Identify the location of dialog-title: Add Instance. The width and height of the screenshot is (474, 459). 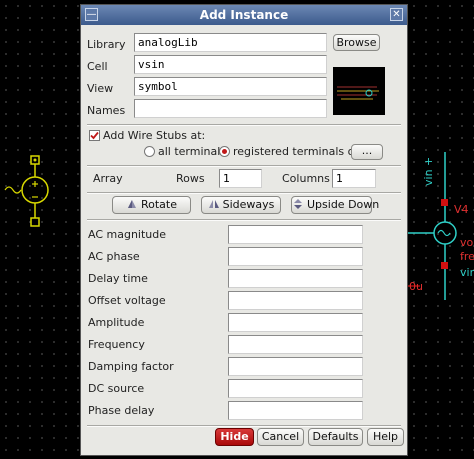
(244, 15).